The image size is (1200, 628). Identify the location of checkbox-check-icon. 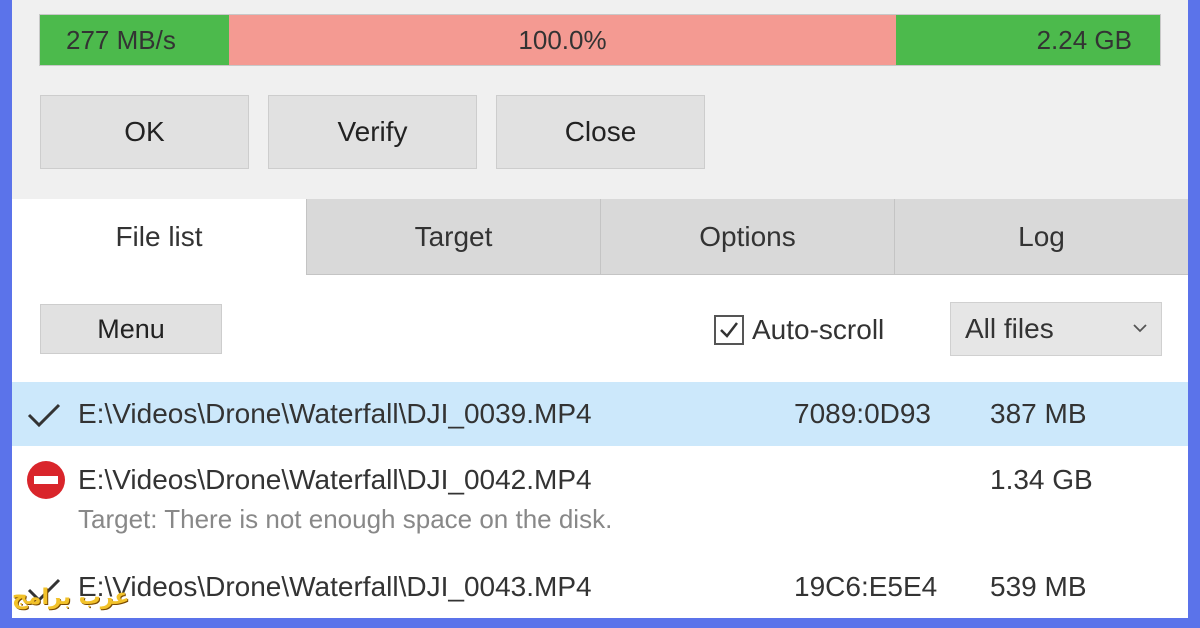
(729, 330).